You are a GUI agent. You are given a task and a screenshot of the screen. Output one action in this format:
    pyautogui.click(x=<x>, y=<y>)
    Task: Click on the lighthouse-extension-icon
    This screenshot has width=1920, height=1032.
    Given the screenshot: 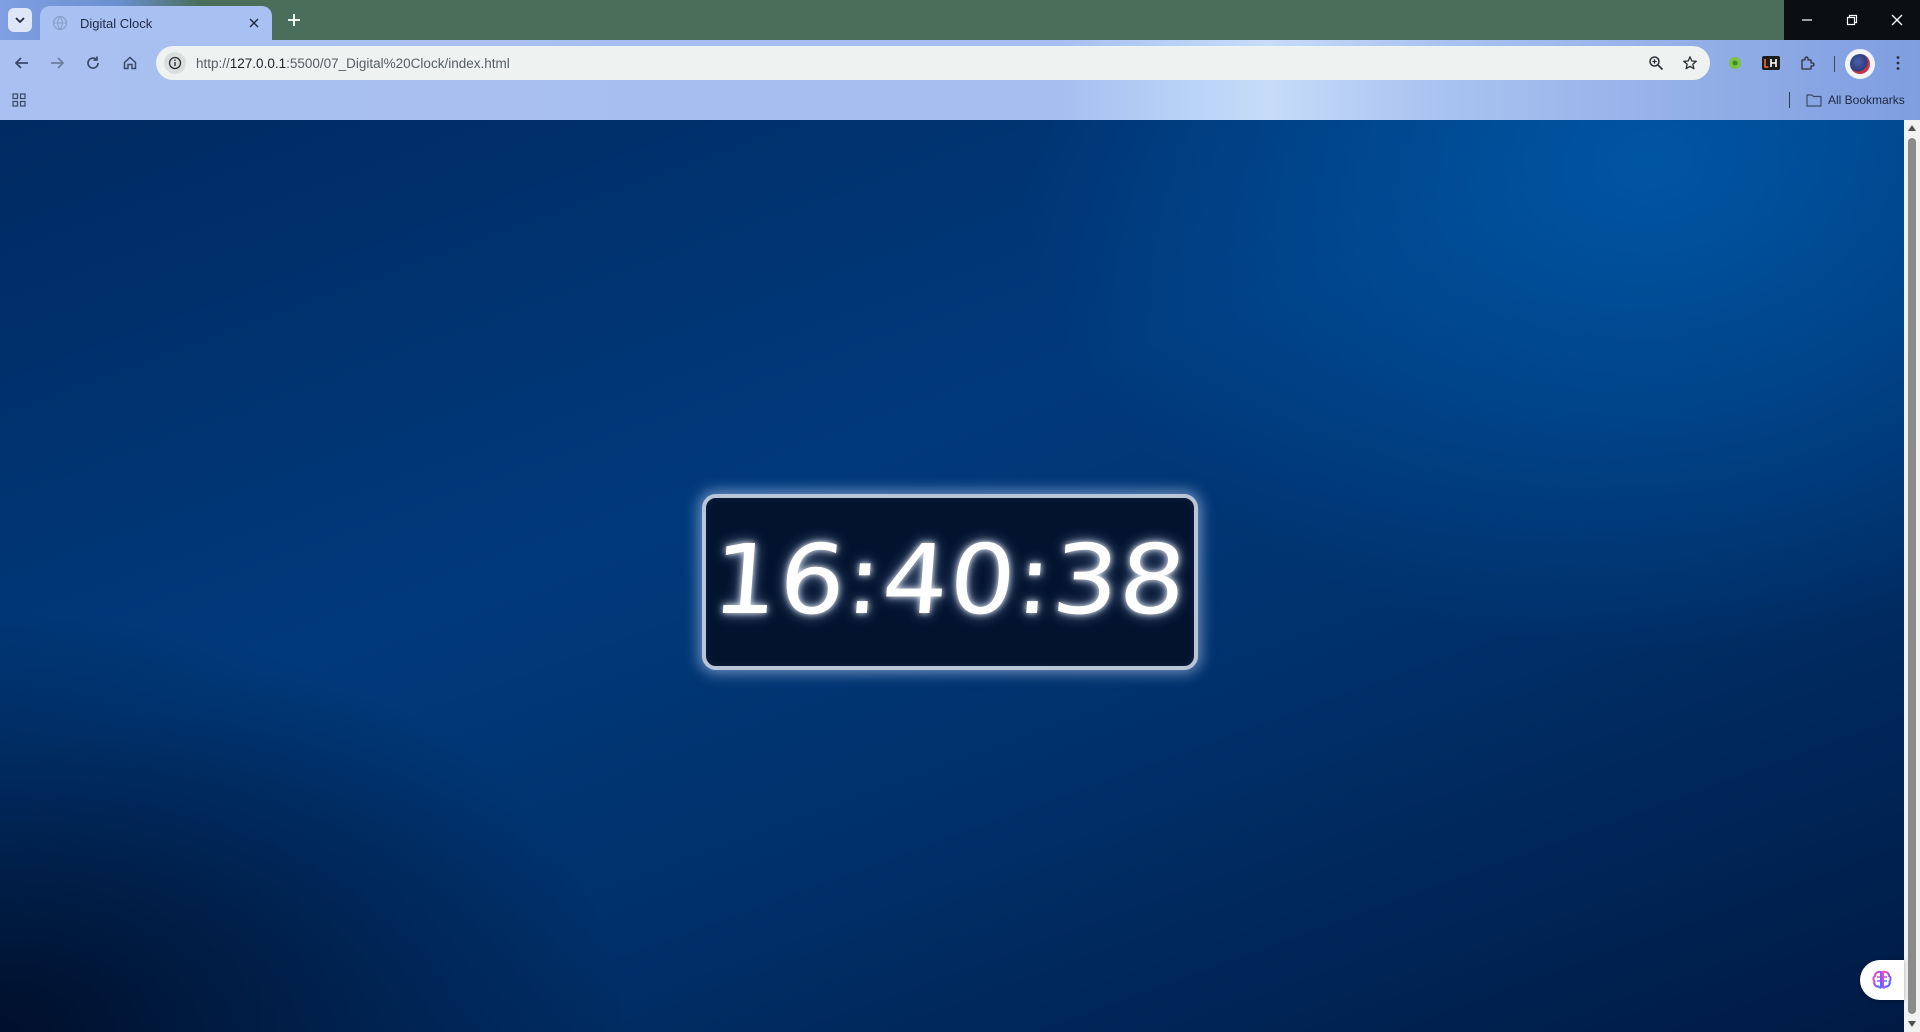 What is the action you would take?
    pyautogui.click(x=1771, y=63)
    